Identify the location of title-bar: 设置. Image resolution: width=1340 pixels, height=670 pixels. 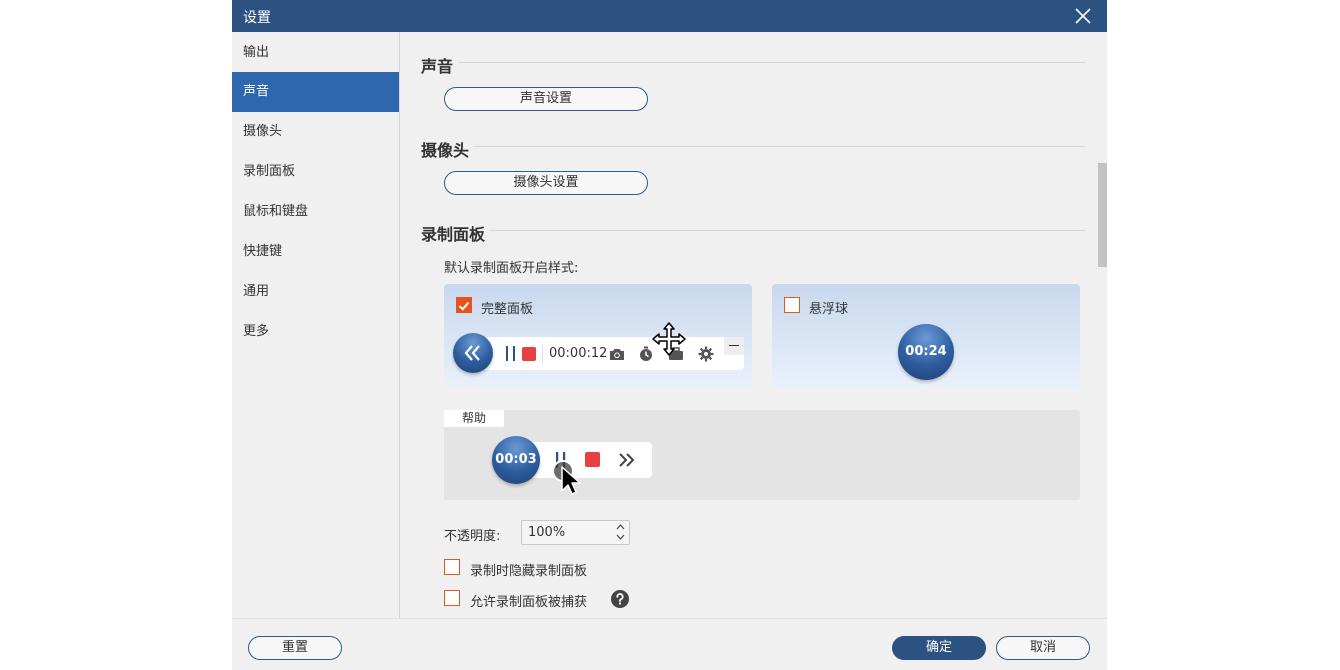
(669, 16).